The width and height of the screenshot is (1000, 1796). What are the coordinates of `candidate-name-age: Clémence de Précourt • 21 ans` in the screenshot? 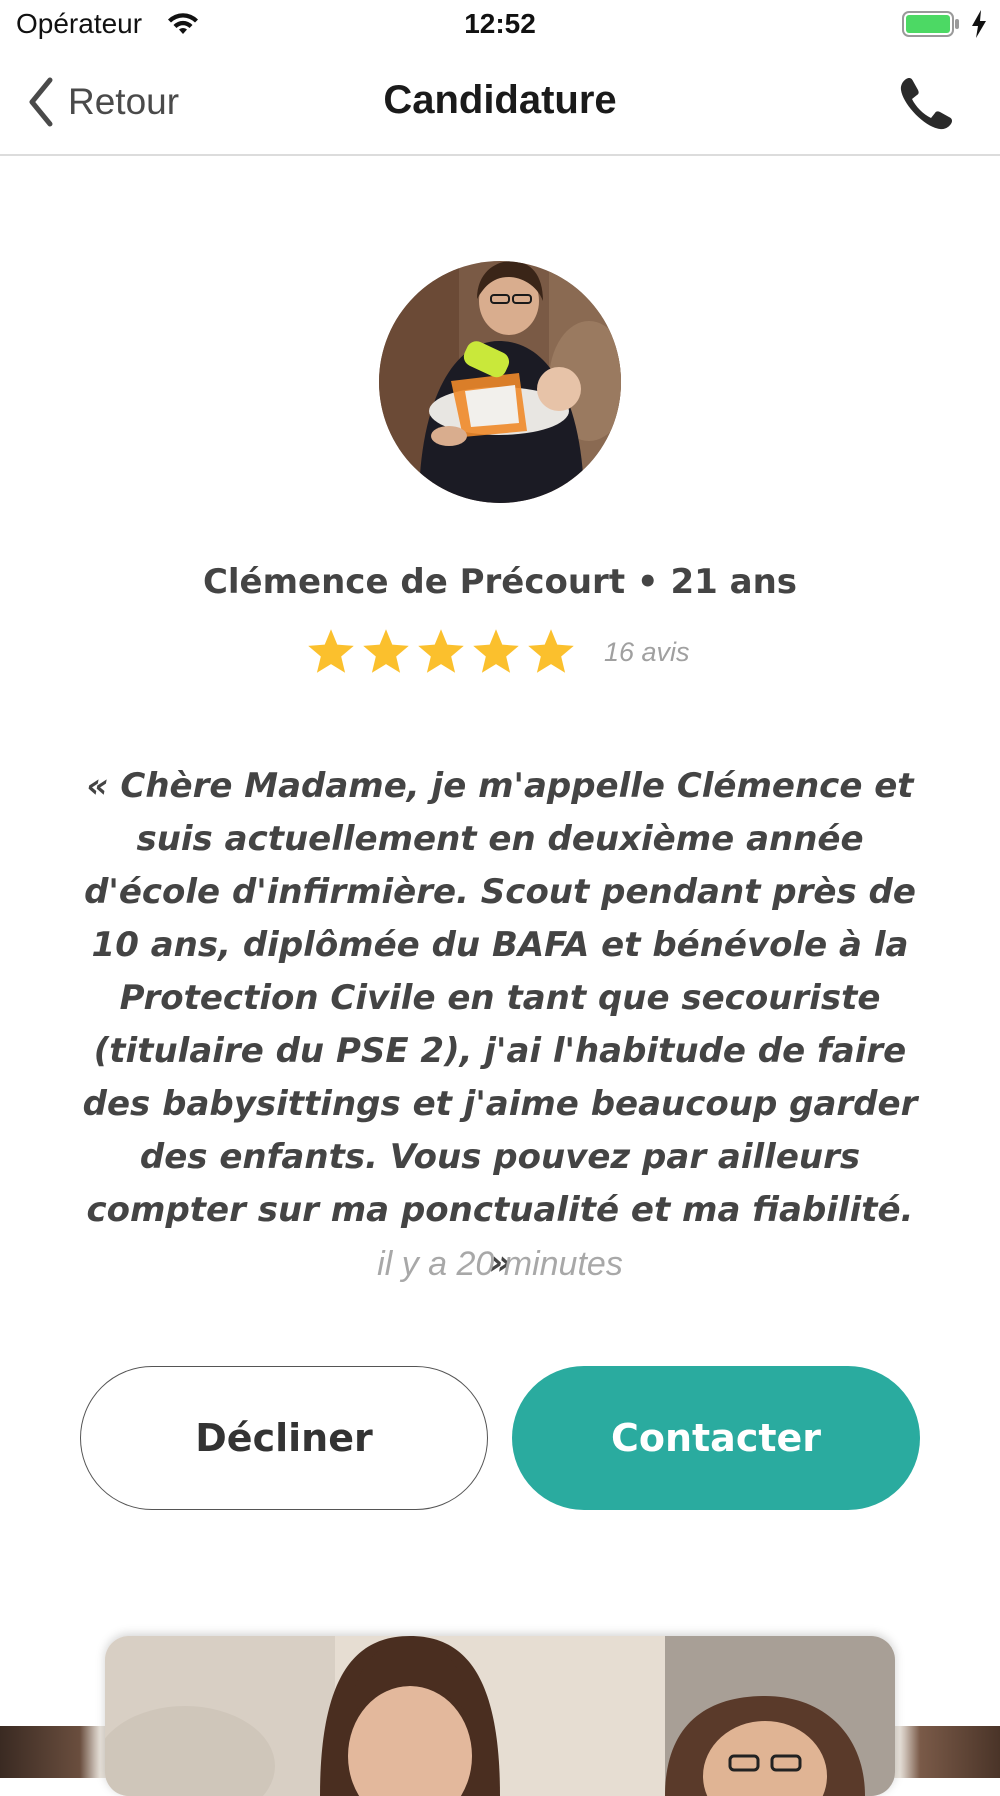 It's located at (500, 582).